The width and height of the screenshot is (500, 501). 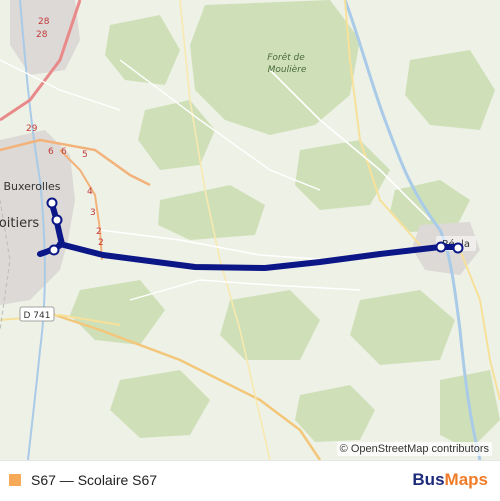 What do you see at coordinates (31, 186) in the screenshot?
I see `place-label-buxerolles: Buxerolles` at bounding box center [31, 186].